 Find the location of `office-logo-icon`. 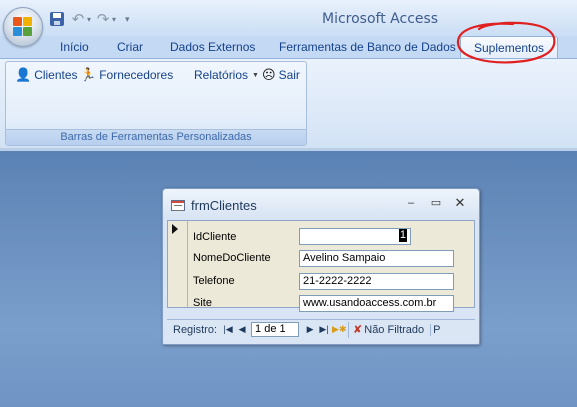

office-logo-icon is located at coordinates (23, 27).